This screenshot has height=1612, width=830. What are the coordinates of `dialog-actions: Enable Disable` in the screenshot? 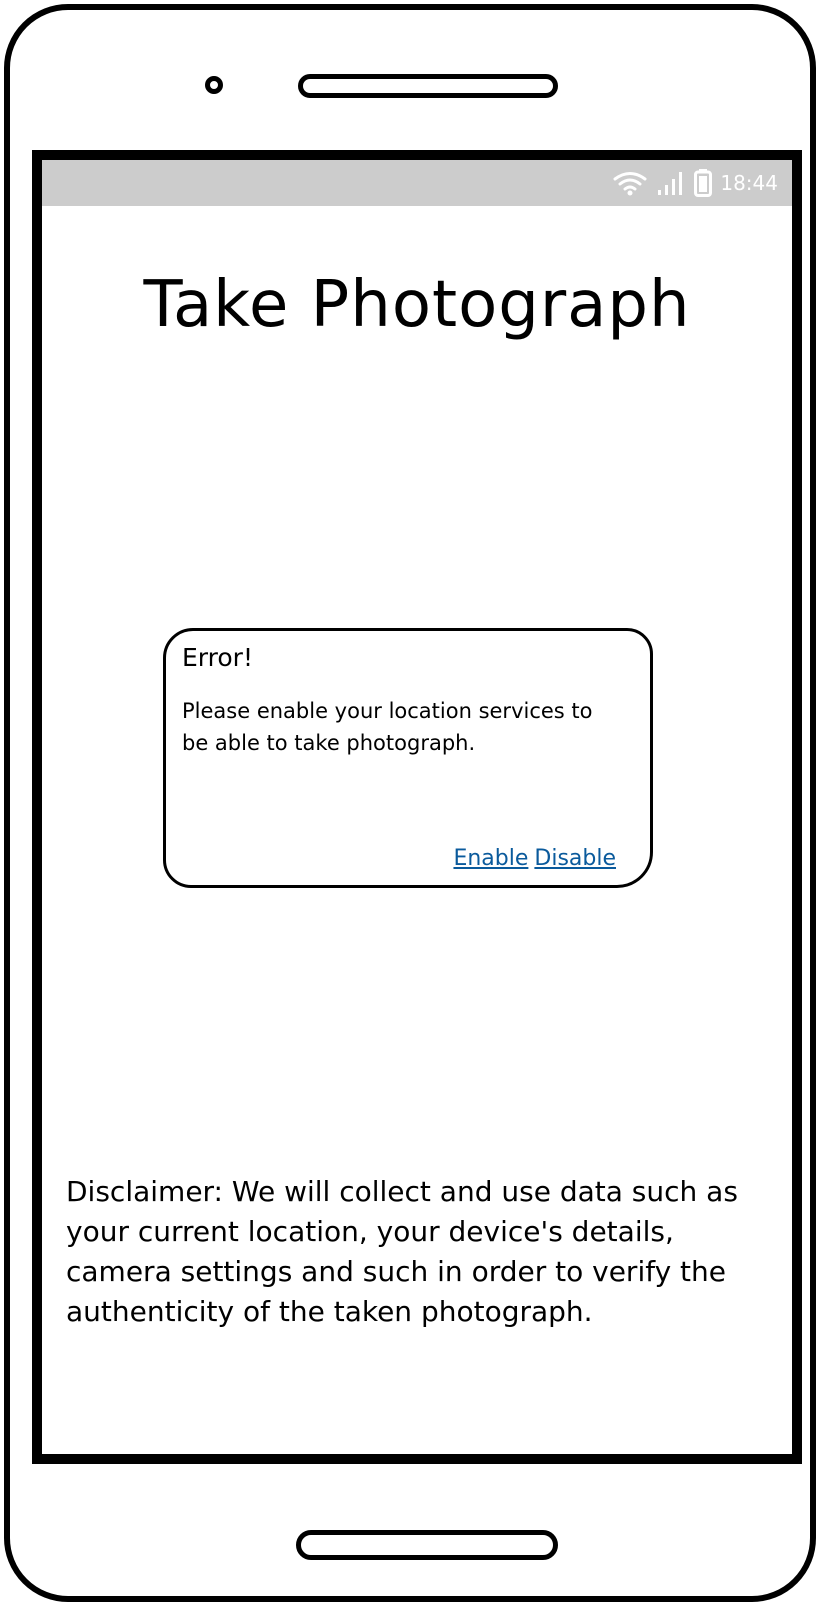 It's located at (534, 858).